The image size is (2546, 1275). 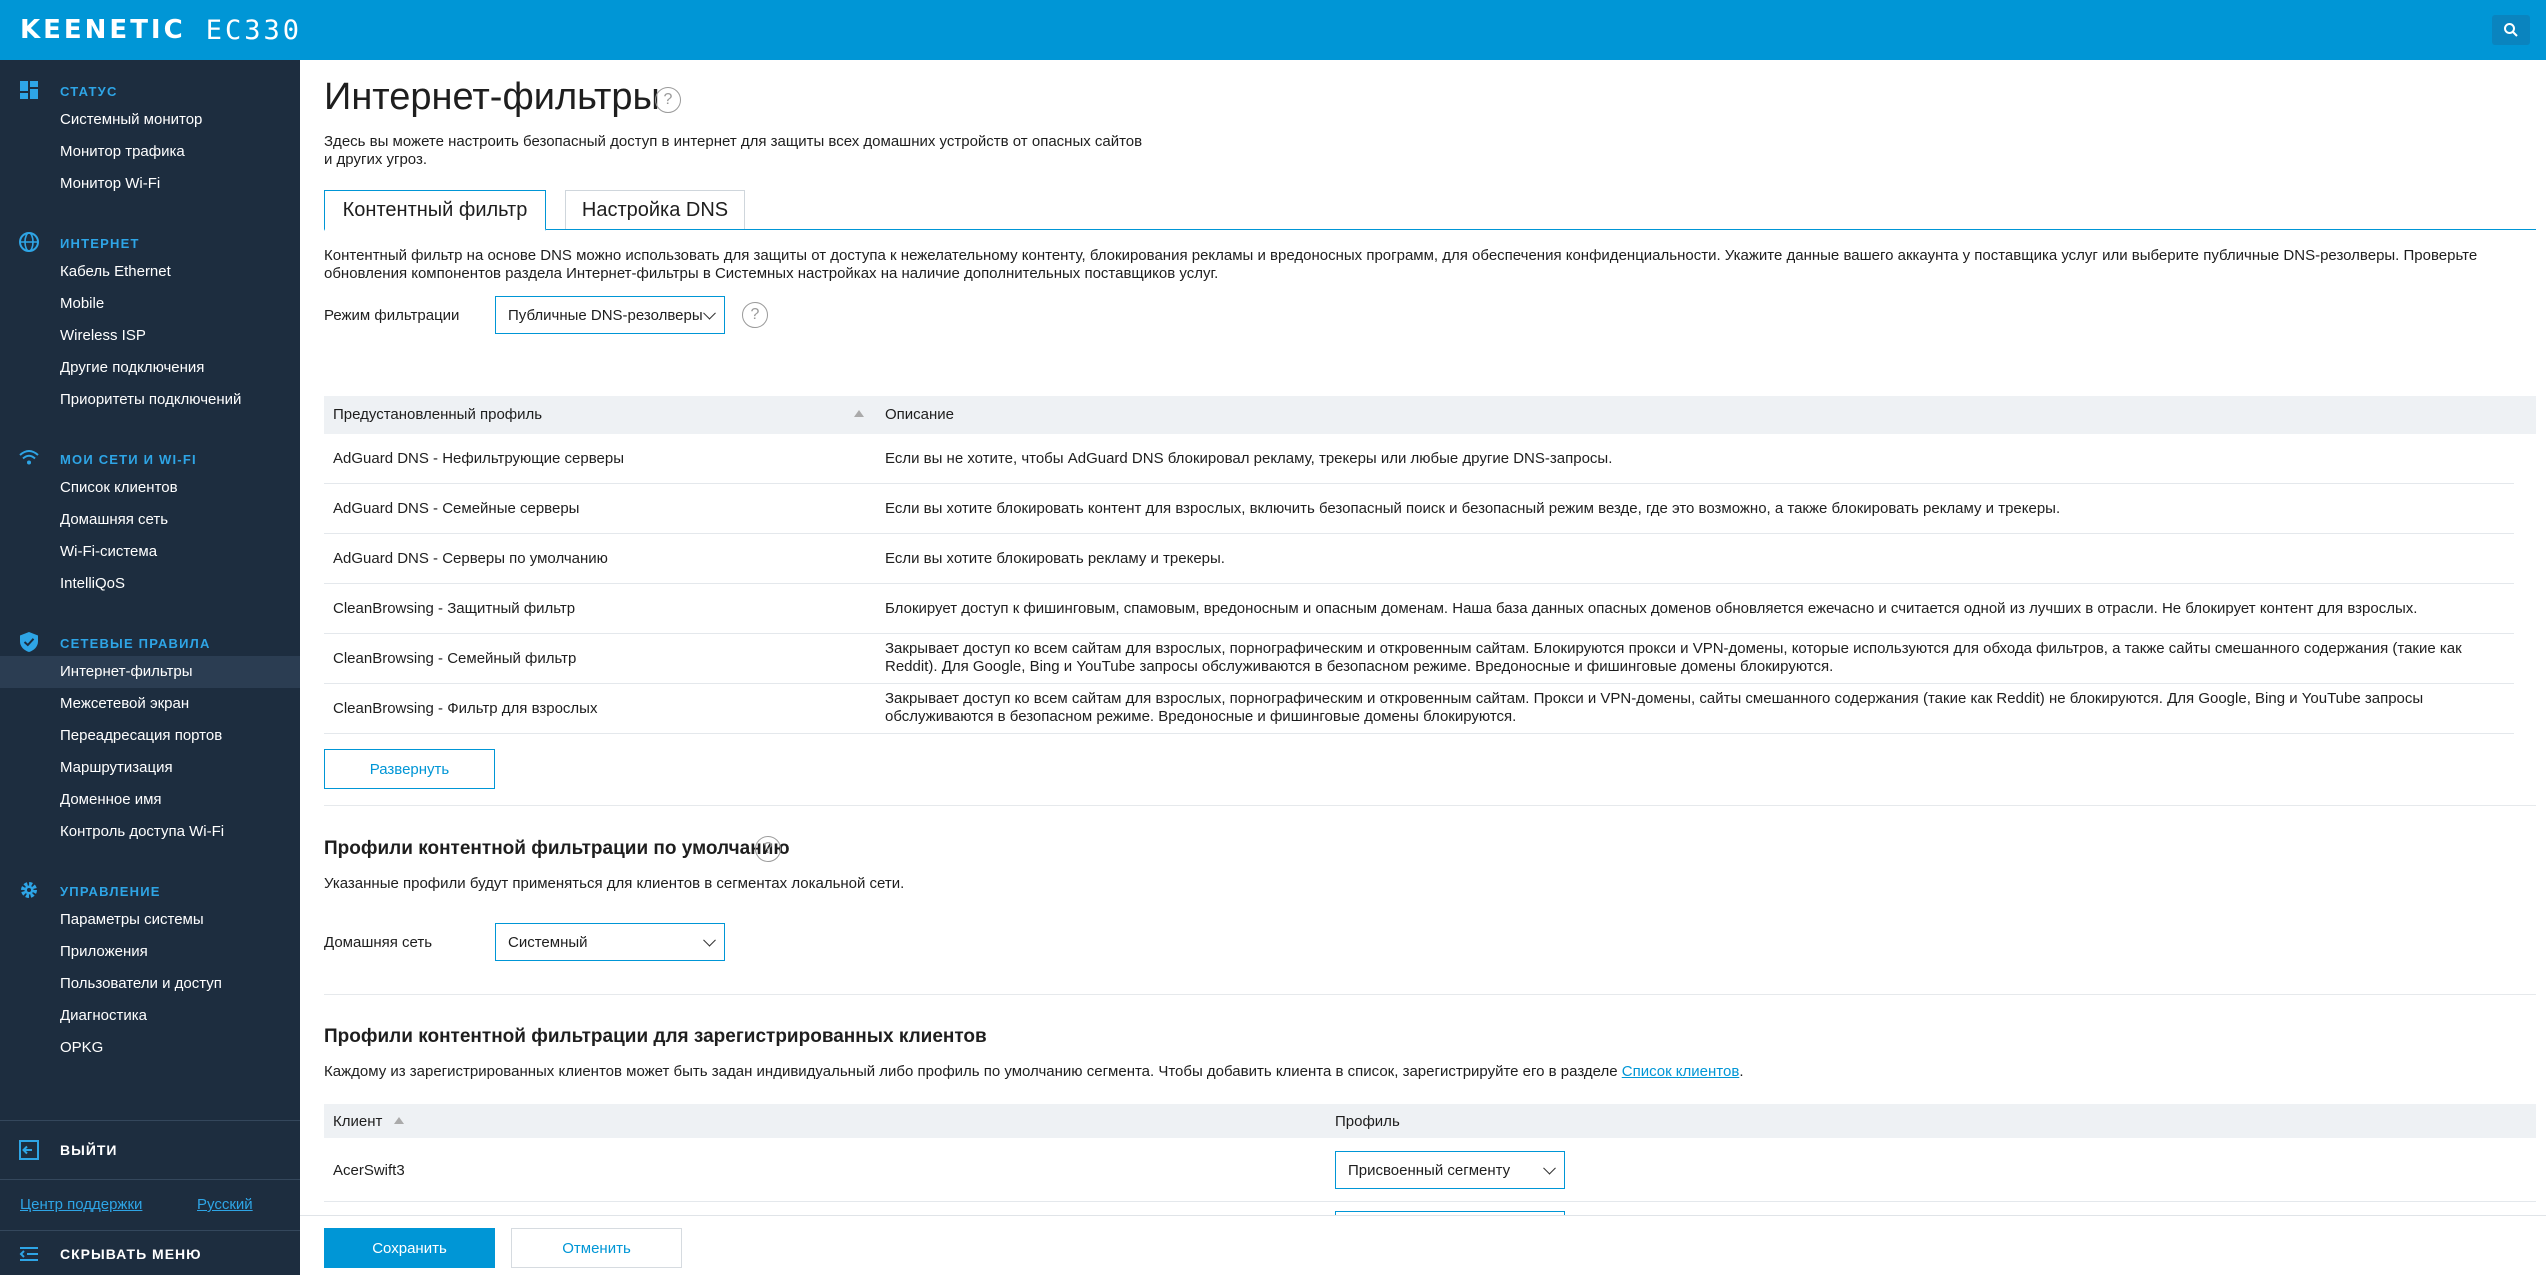 What do you see at coordinates (150, 400) in the screenshot?
I see `sidebar-item-connection-priorities: Приоритеты подключений` at bounding box center [150, 400].